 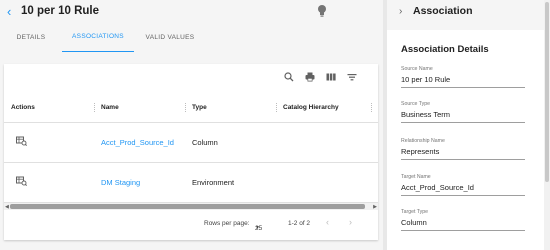 I want to click on field-label: Source Type, so click(x=416, y=104).